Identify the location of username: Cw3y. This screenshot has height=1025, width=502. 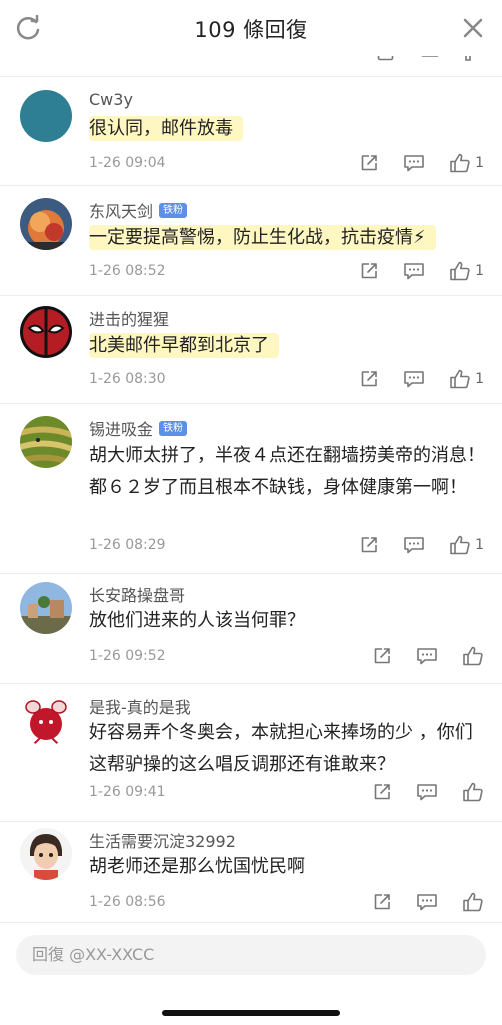
(111, 99).